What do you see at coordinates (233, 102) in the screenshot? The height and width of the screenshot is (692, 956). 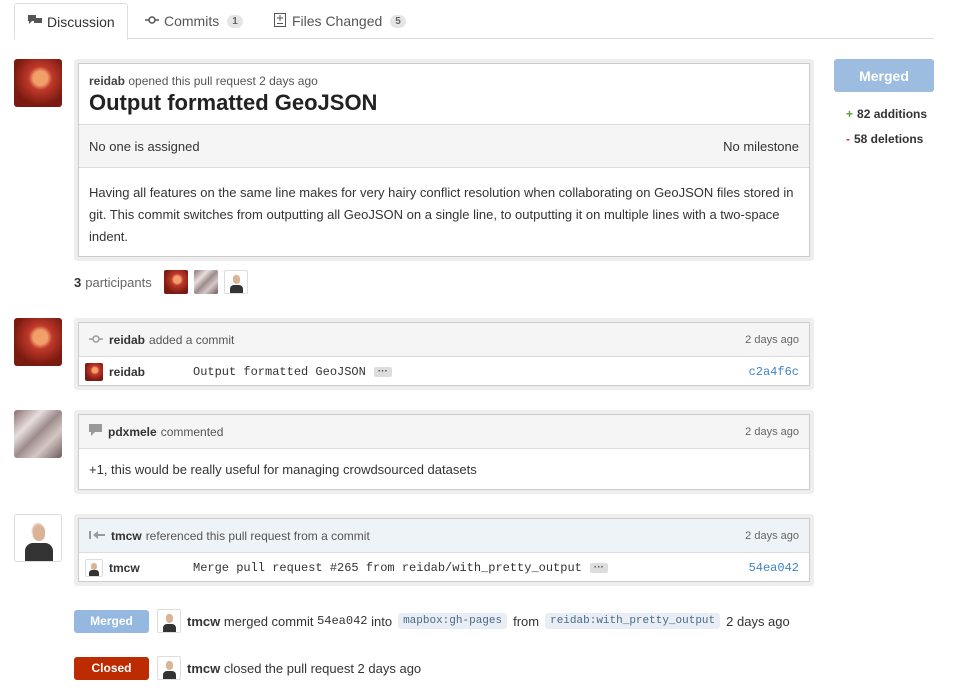 I see `page-title: Output formatted GeoJSON` at bounding box center [233, 102].